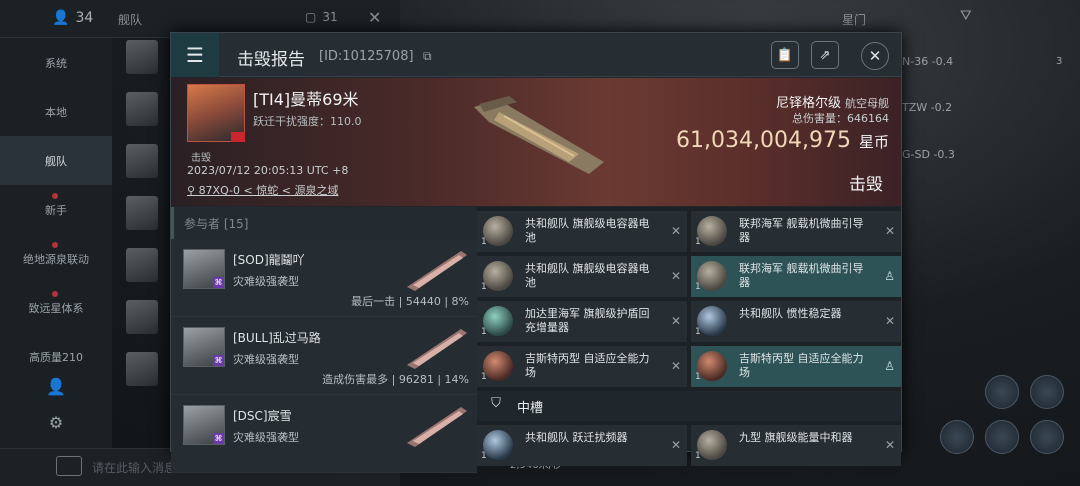 The width and height of the screenshot is (1080, 486). I want to click on kill-location: ⚲ 87XQ-0 < 惊蛇 < 源泉之域, so click(262, 190).